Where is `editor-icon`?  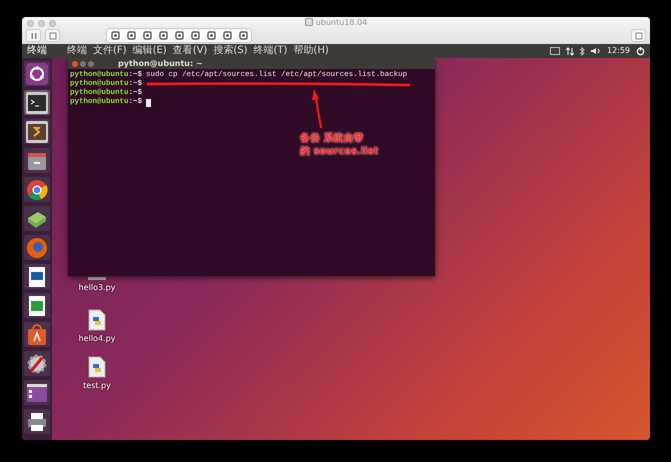 editor-icon is located at coordinates (37, 131).